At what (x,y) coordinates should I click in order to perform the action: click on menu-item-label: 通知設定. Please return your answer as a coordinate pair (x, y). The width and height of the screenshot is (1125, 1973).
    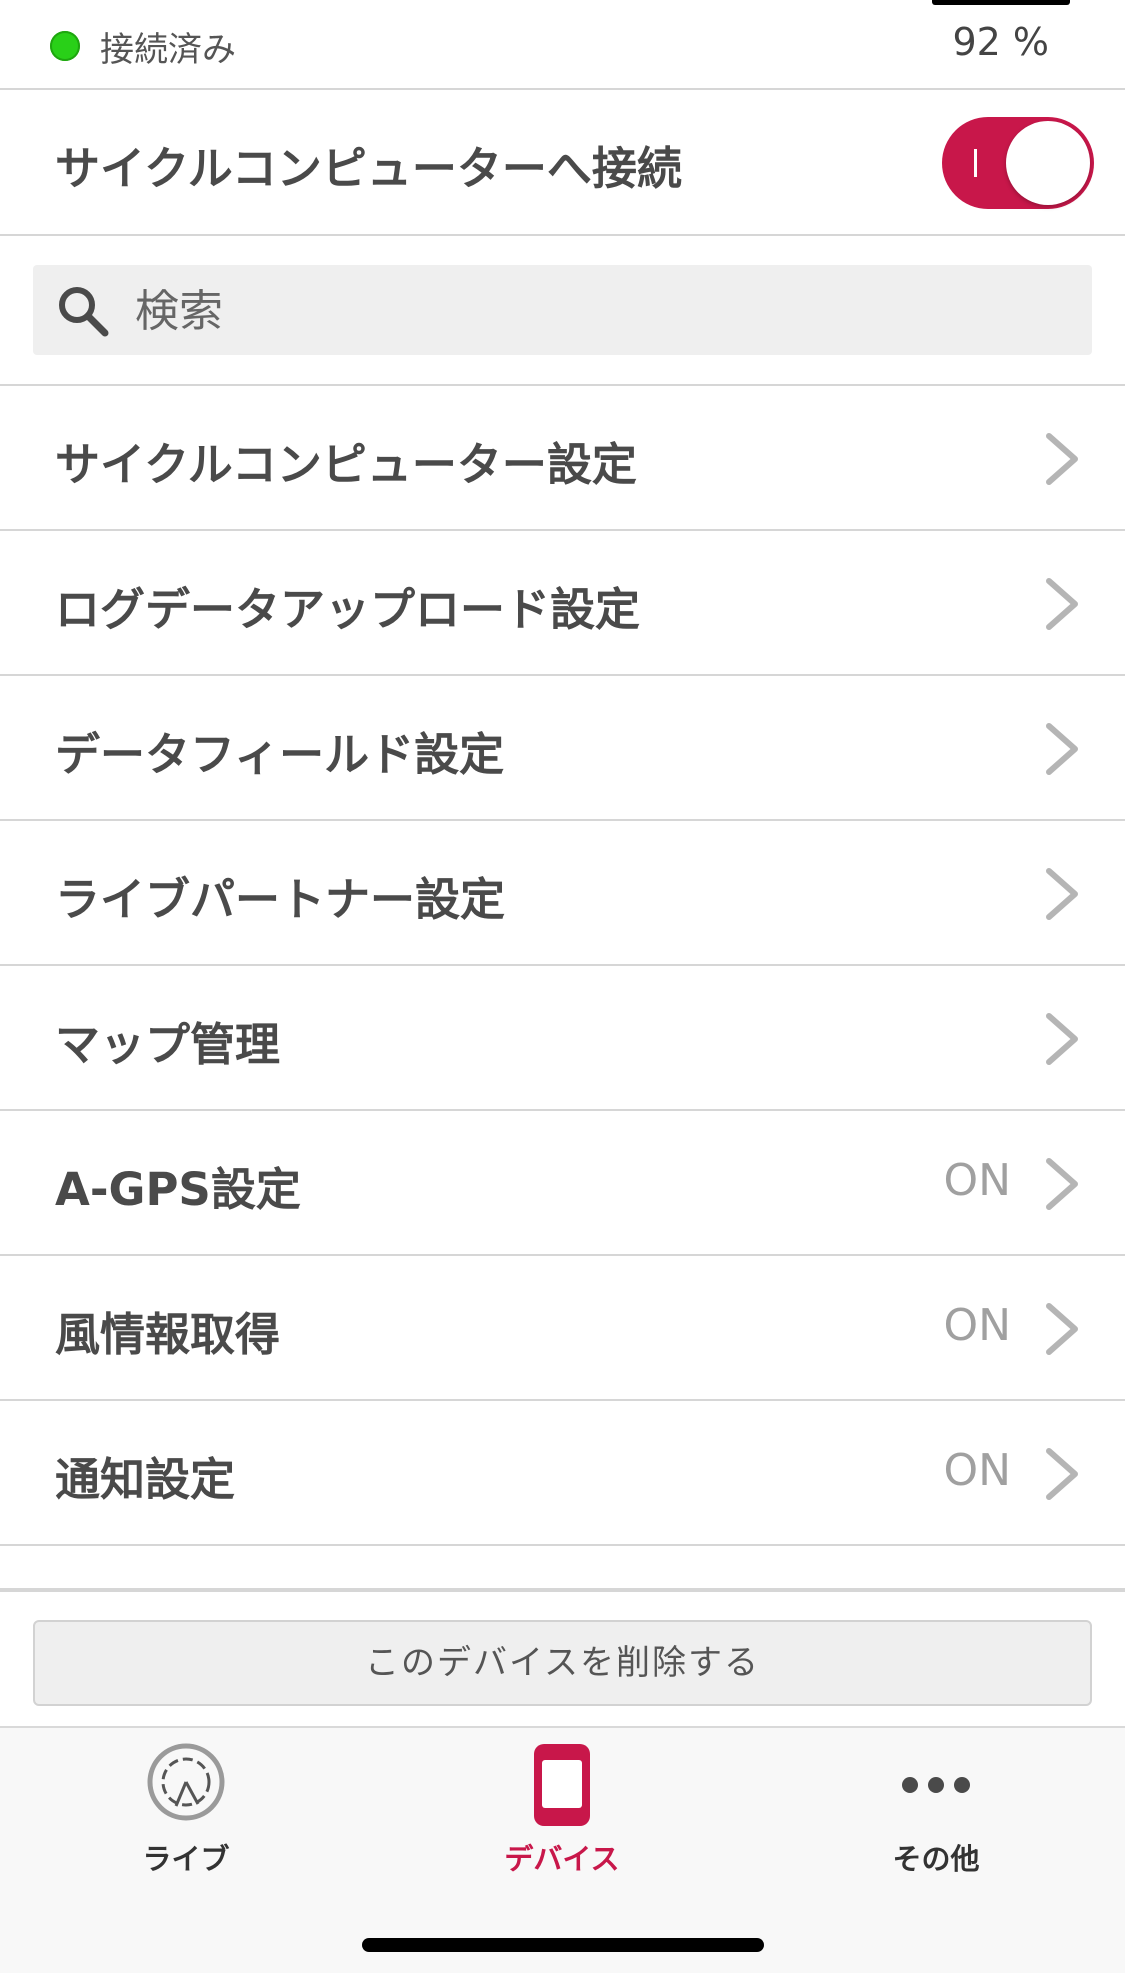
    Looking at the image, I should click on (145, 1479).